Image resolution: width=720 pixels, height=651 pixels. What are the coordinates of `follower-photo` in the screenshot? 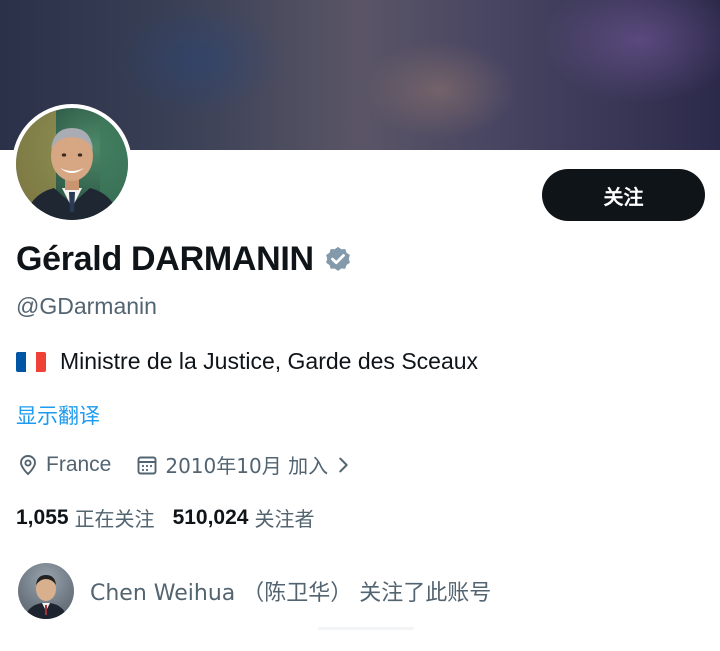 It's located at (46, 597).